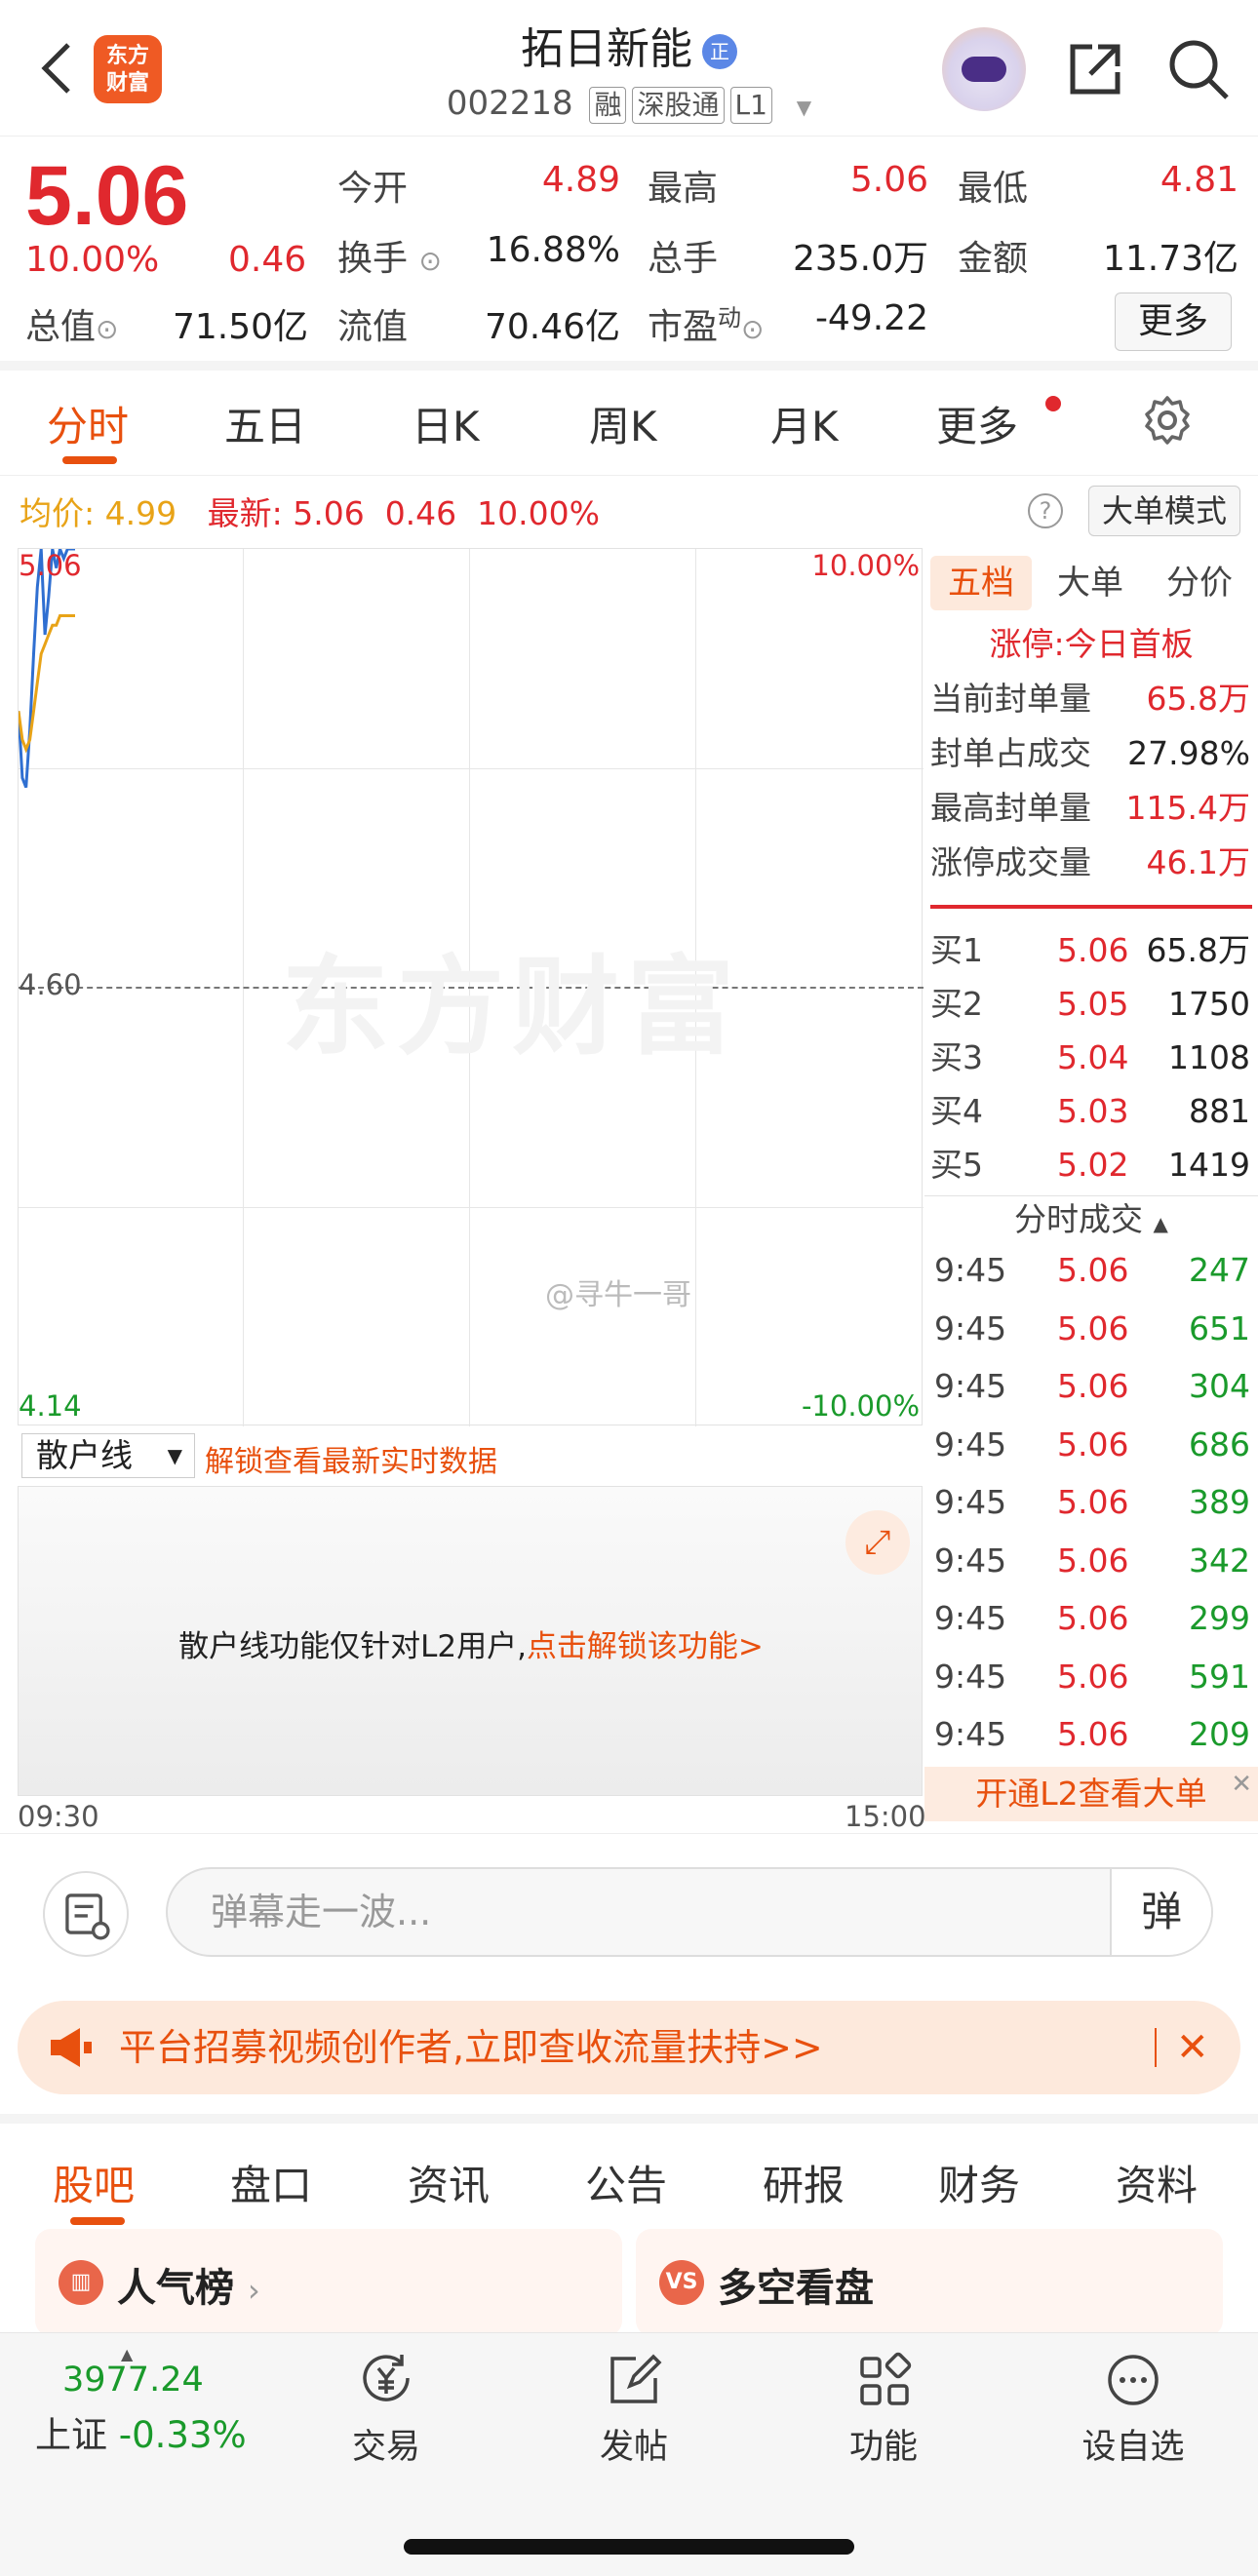  What do you see at coordinates (1091, 1219) in the screenshot?
I see `trades-header: 分时成交 ▲` at bounding box center [1091, 1219].